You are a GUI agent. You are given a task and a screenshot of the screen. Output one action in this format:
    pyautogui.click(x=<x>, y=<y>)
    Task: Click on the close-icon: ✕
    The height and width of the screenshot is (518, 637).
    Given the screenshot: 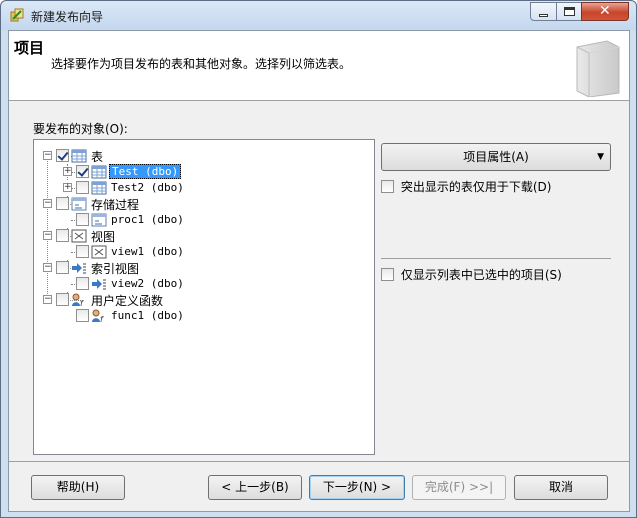 What is the action you would take?
    pyautogui.click(x=605, y=11)
    